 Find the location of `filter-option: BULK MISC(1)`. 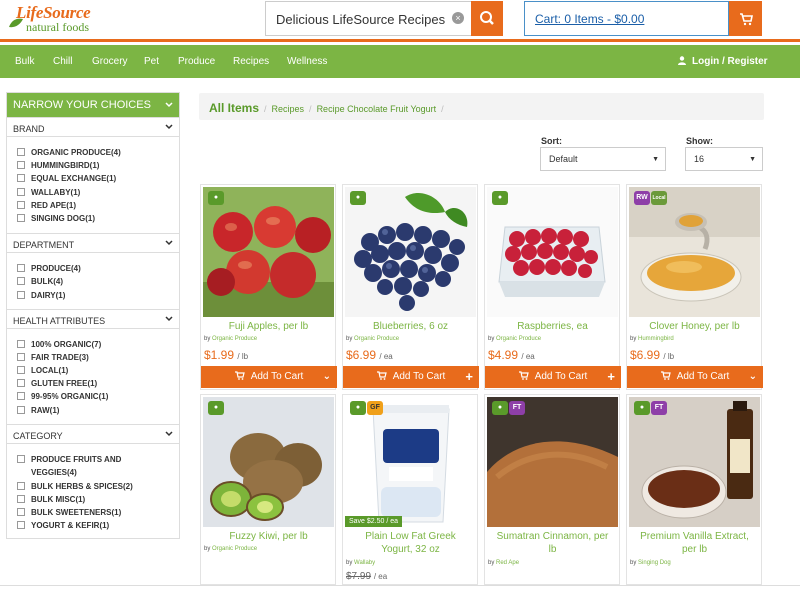

filter-option: BULK MISC(1) is located at coordinates (51, 499).